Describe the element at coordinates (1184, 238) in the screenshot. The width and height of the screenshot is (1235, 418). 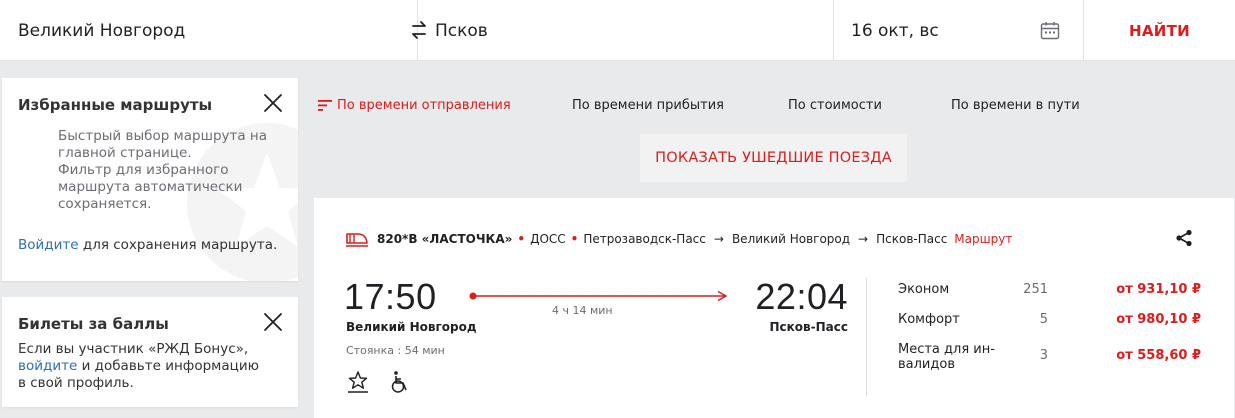
I see `share-icon` at that location.